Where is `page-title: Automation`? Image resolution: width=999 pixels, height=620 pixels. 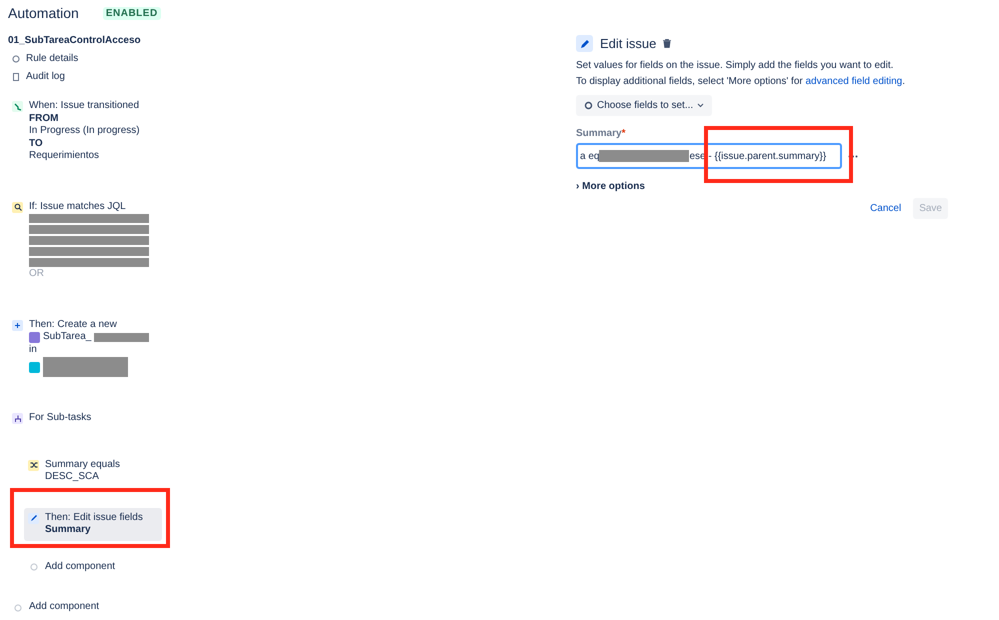 page-title: Automation is located at coordinates (43, 13).